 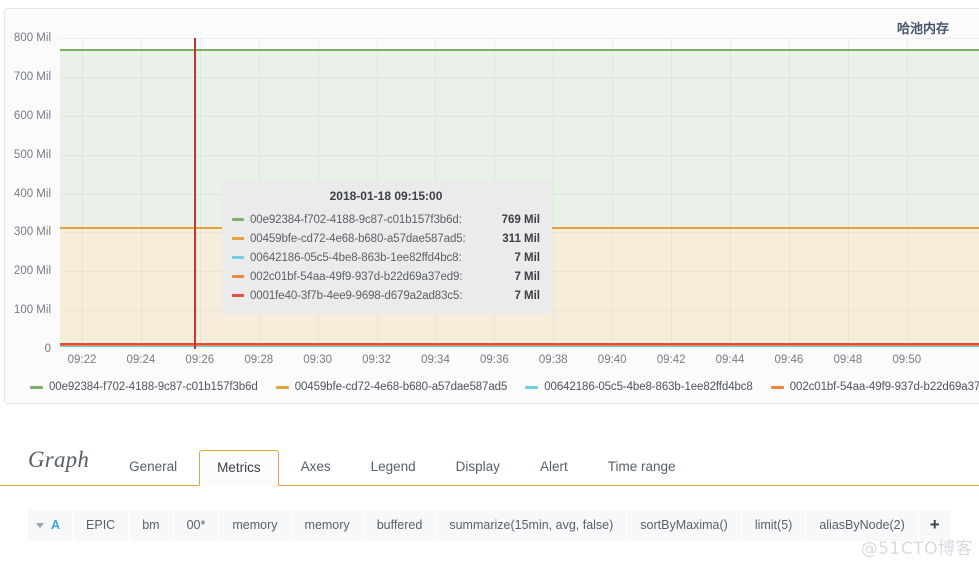 What do you see at coordinates (56, 525) in the screenshot?
I see `query-ref-label: A` at bounding box center [56, 525].